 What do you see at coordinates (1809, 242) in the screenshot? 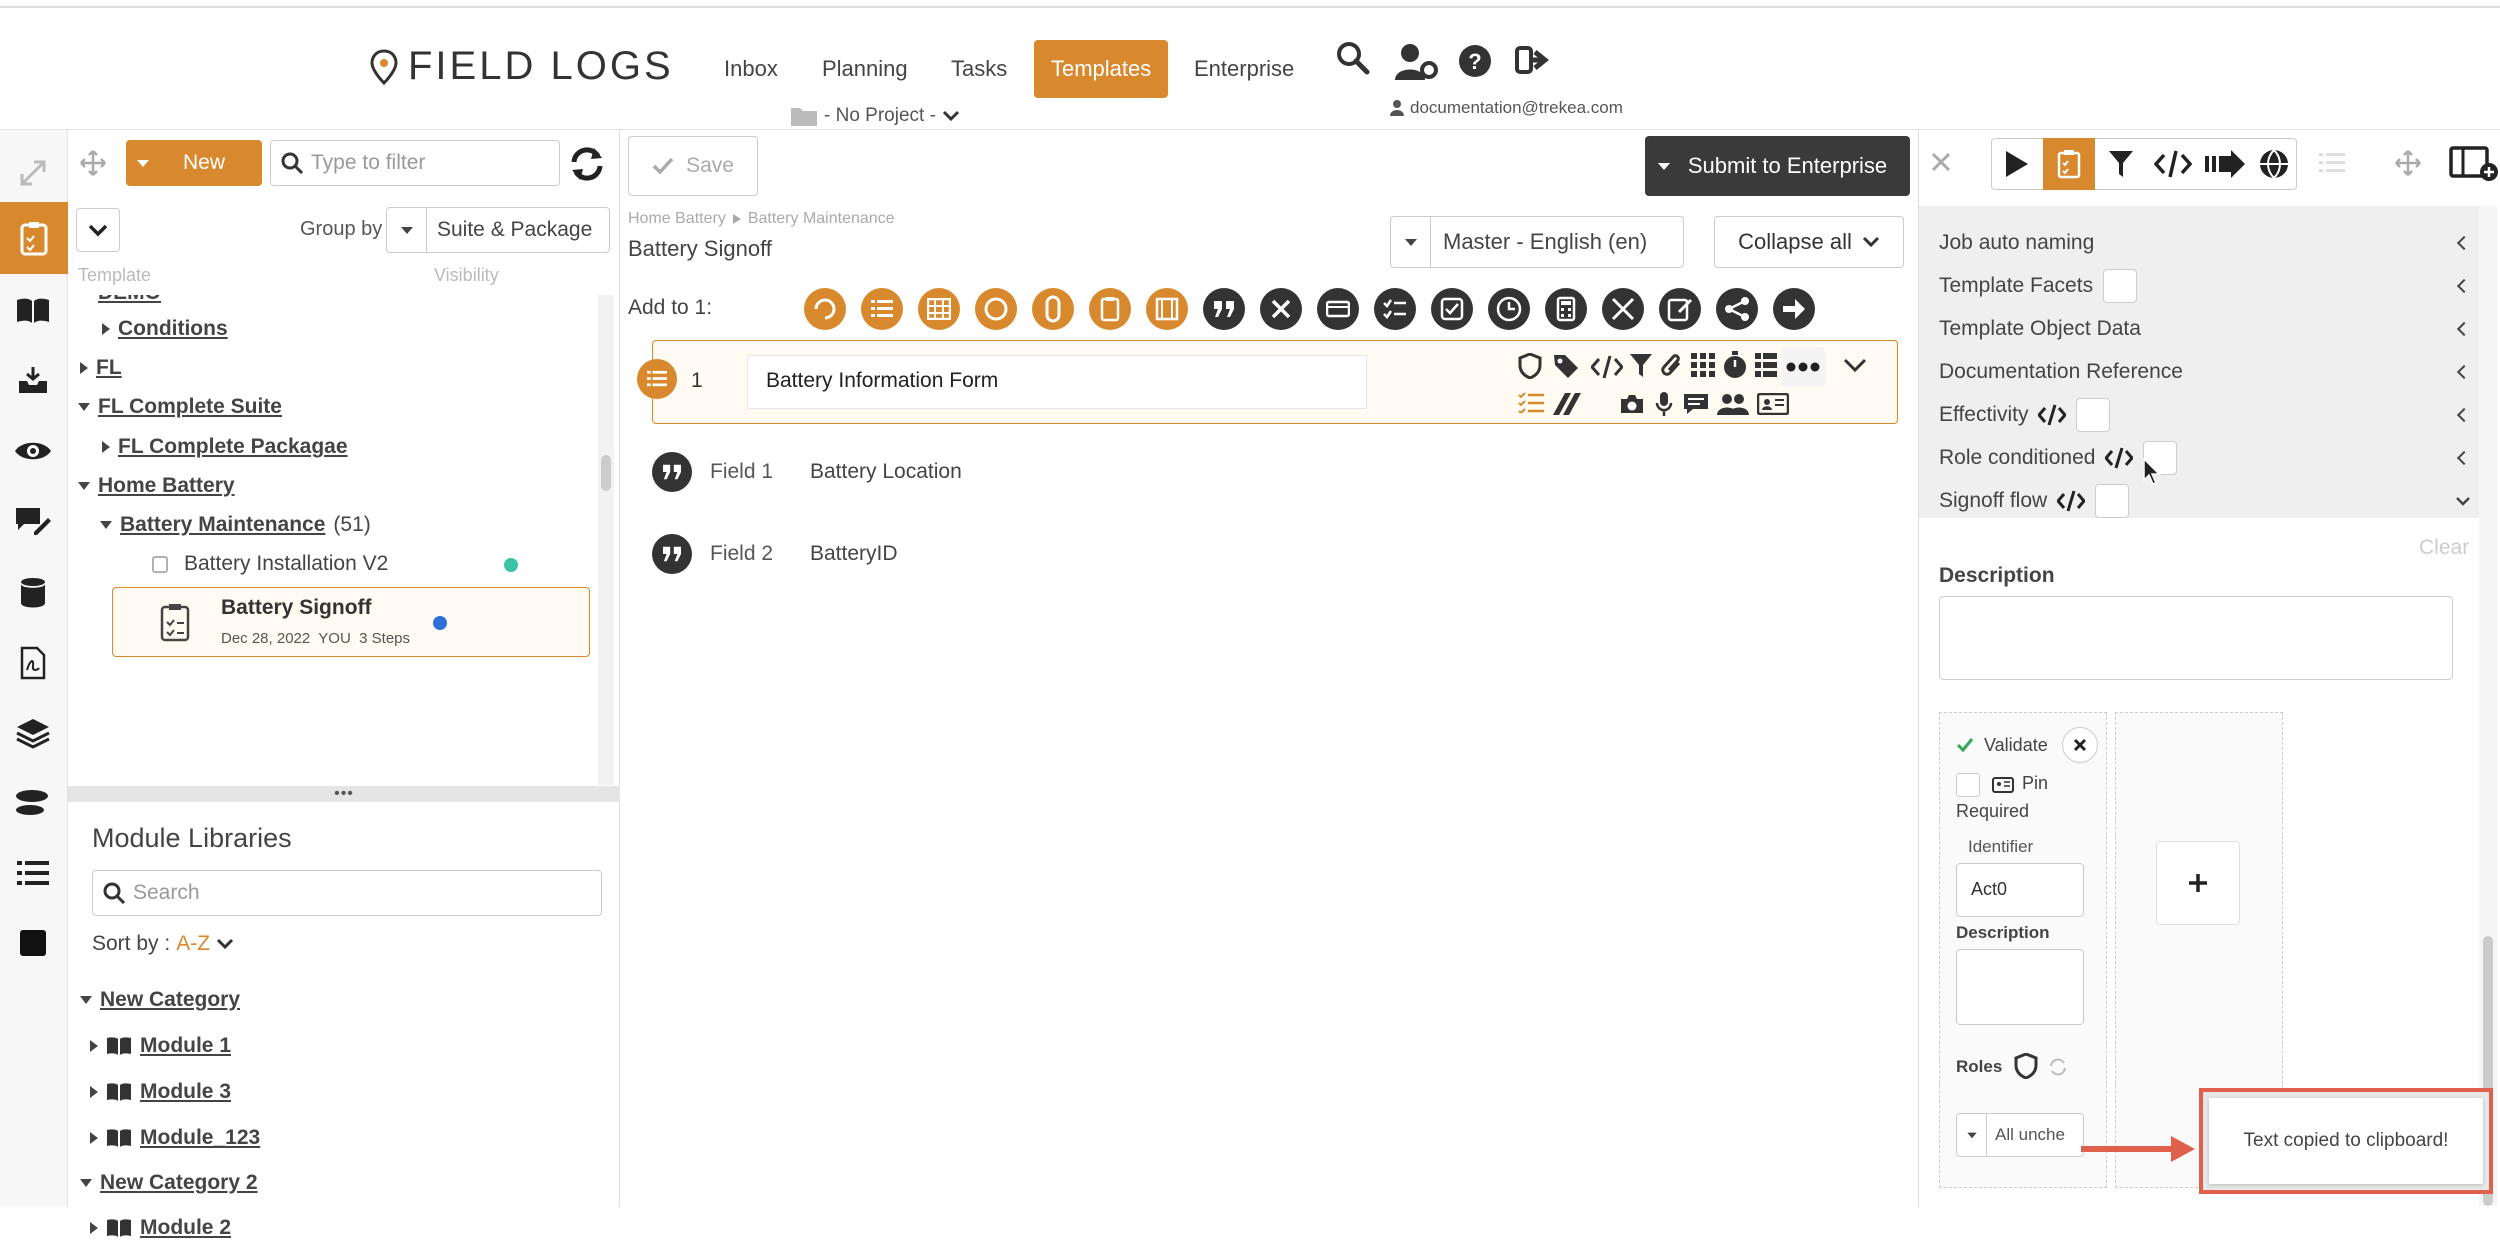
I see `collapse-all-button: Collapse all` at bounding box center [1809, 242].